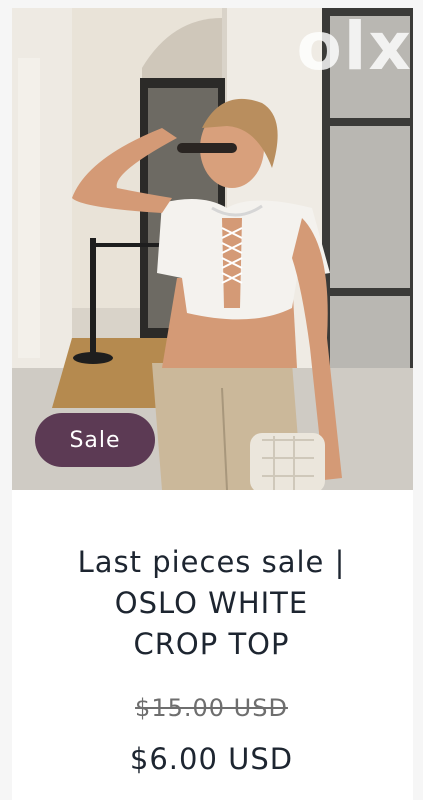  What do you see at coordinates (354, 46) in the screenshot?
I see `olx-watermark-logo: olx` at bounding box center [354, 46].